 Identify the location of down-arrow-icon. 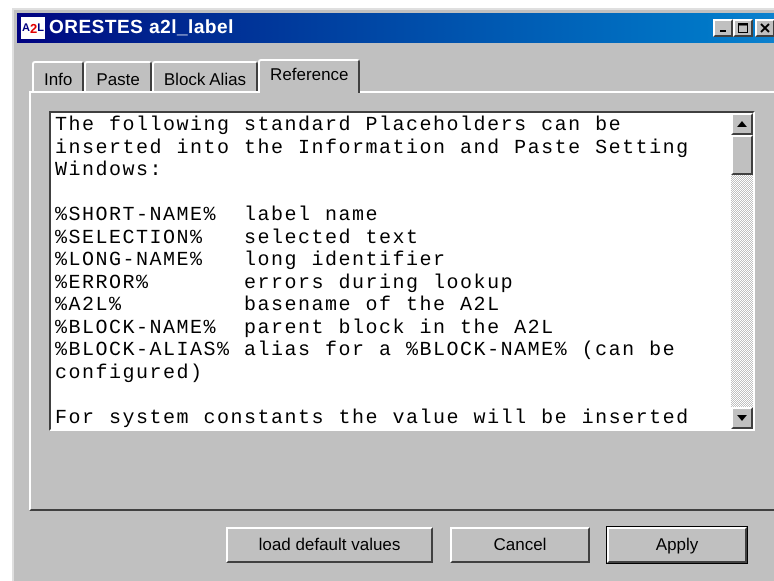
(742, 418).